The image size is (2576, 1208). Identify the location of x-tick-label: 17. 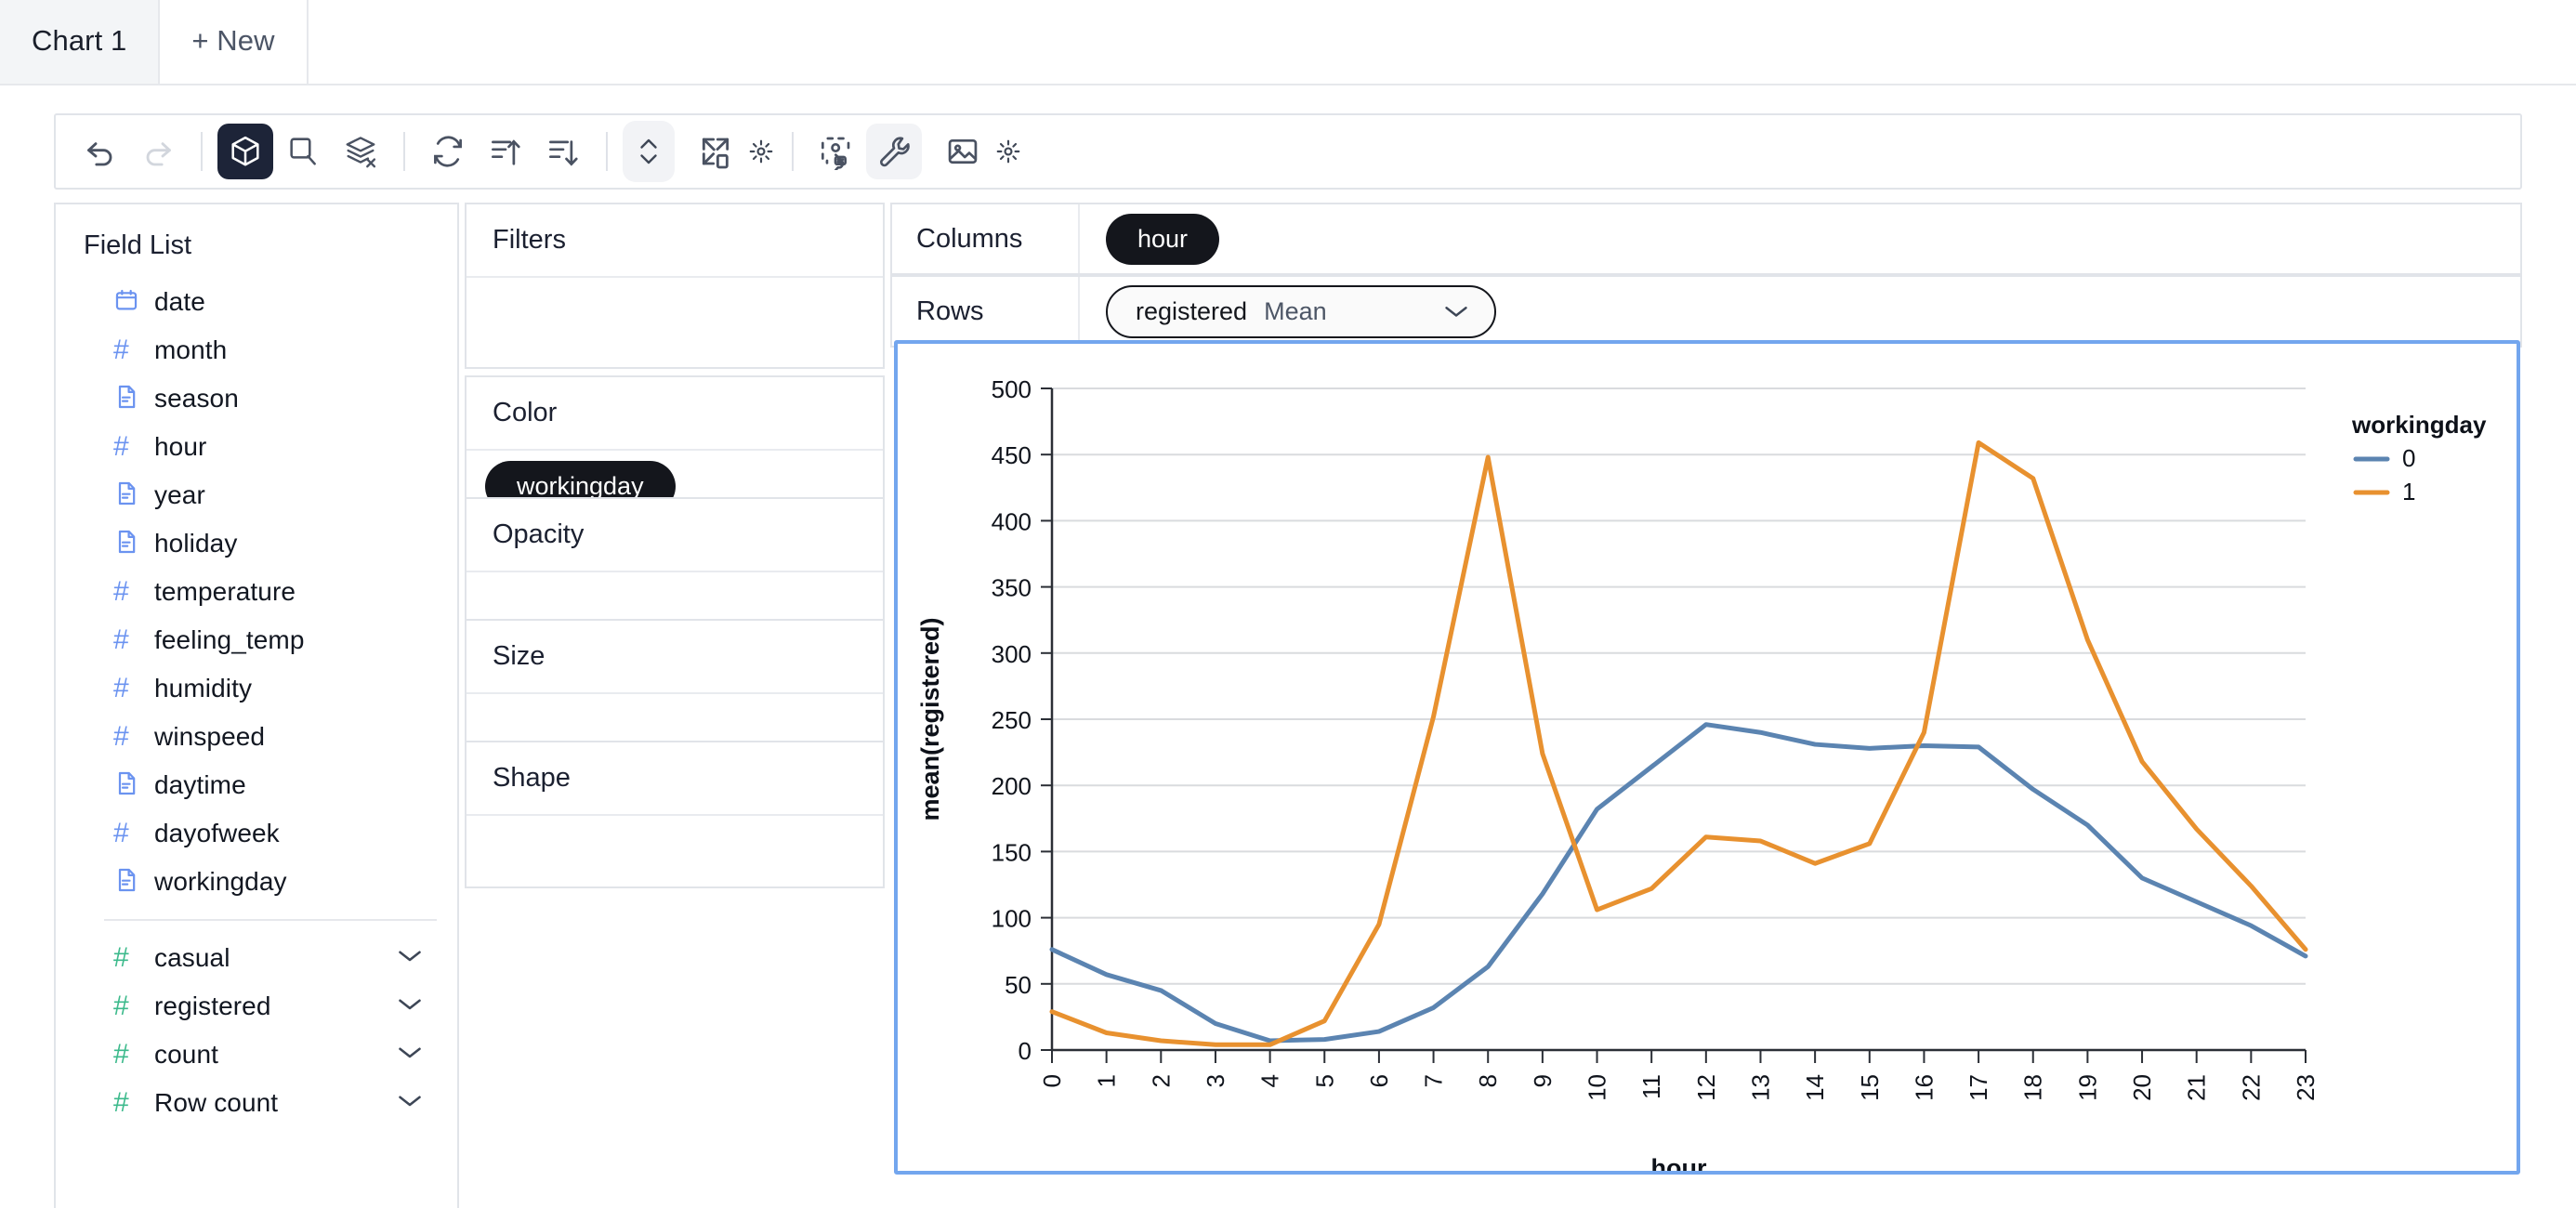
(1978, 1087).